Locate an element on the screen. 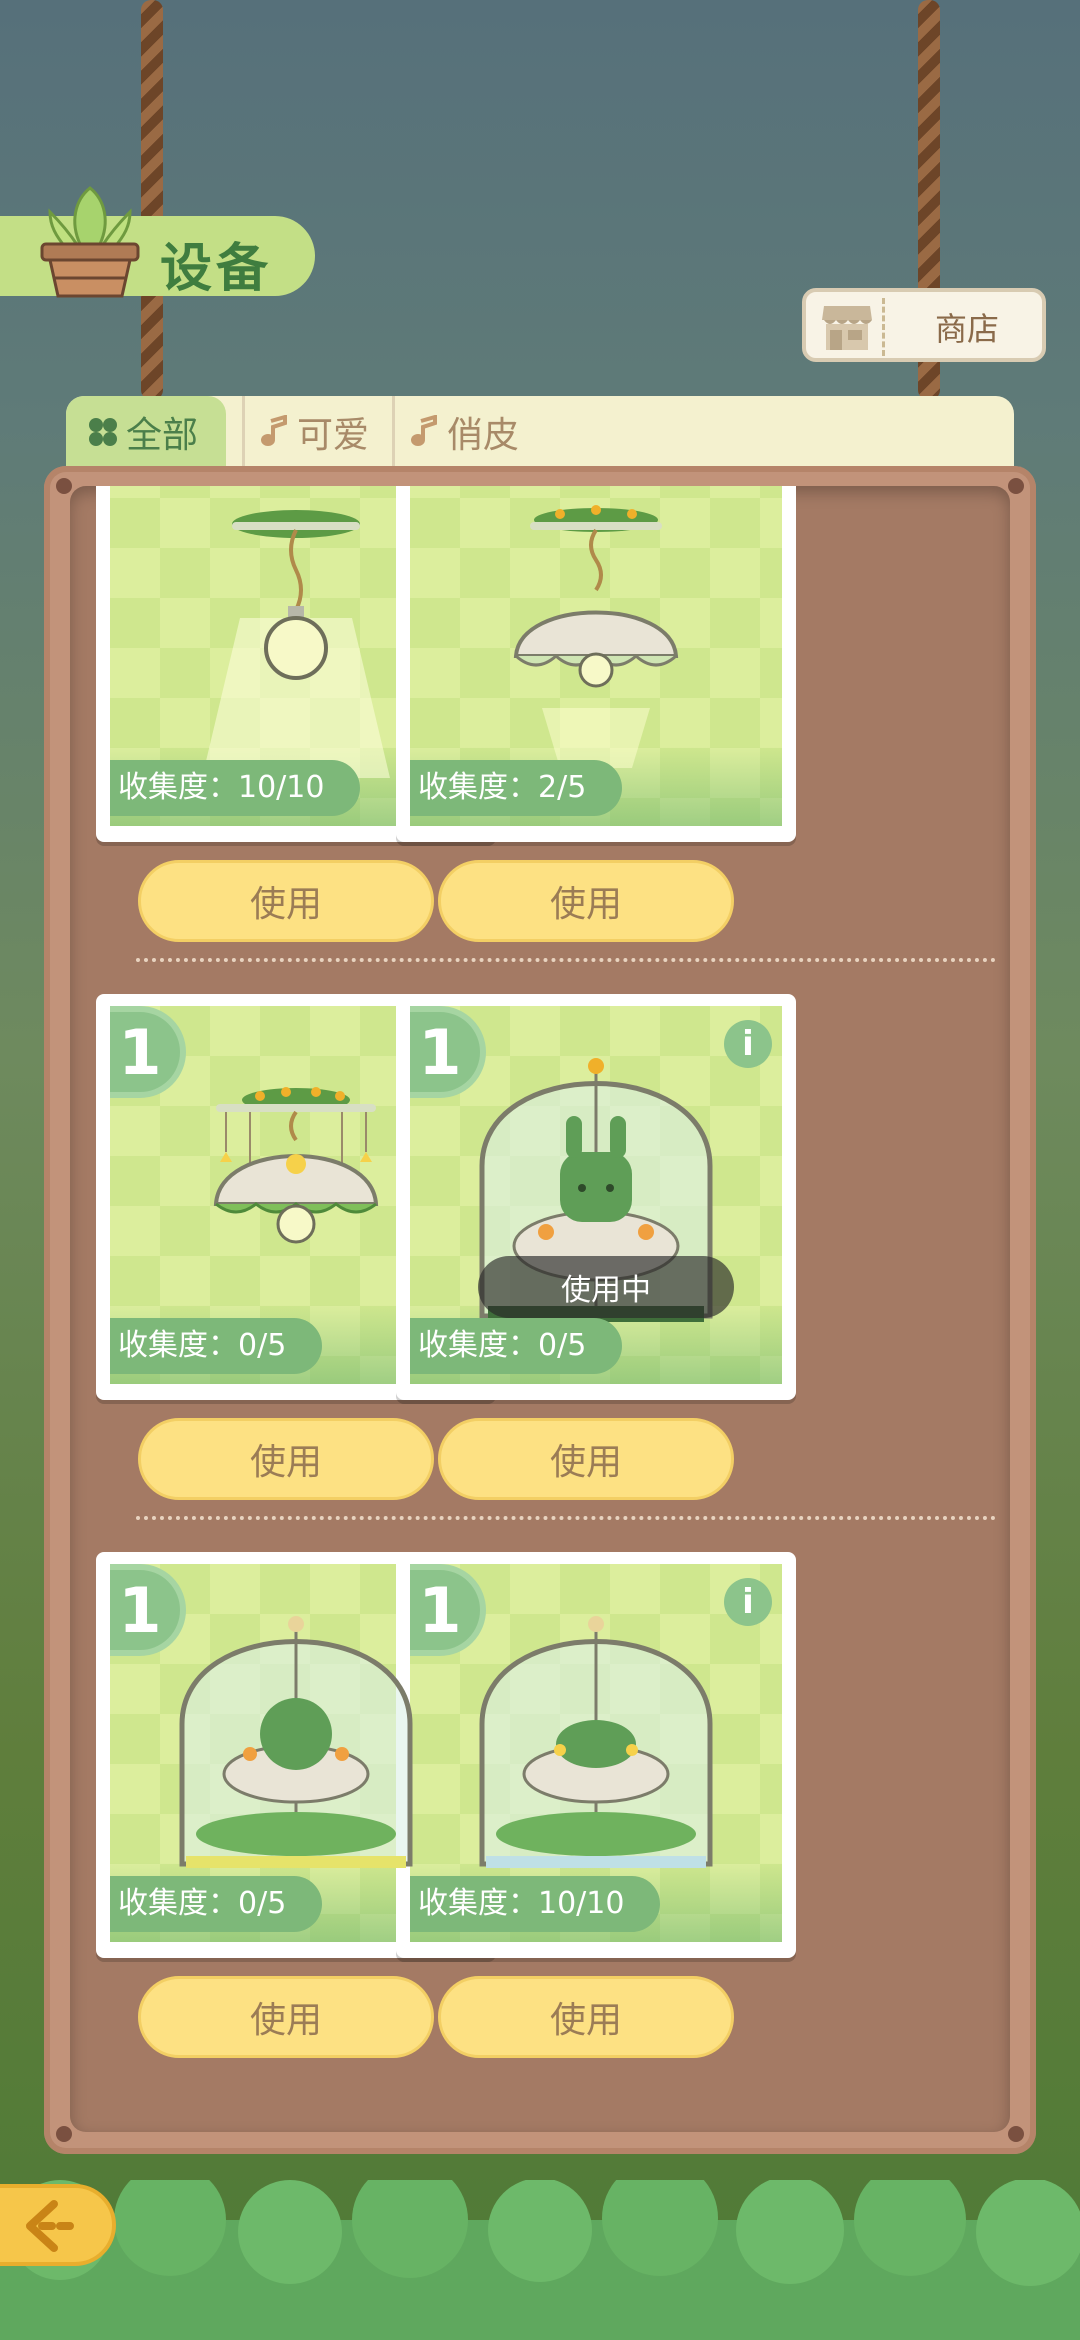  store-icon is located at coordinates (847, 328).